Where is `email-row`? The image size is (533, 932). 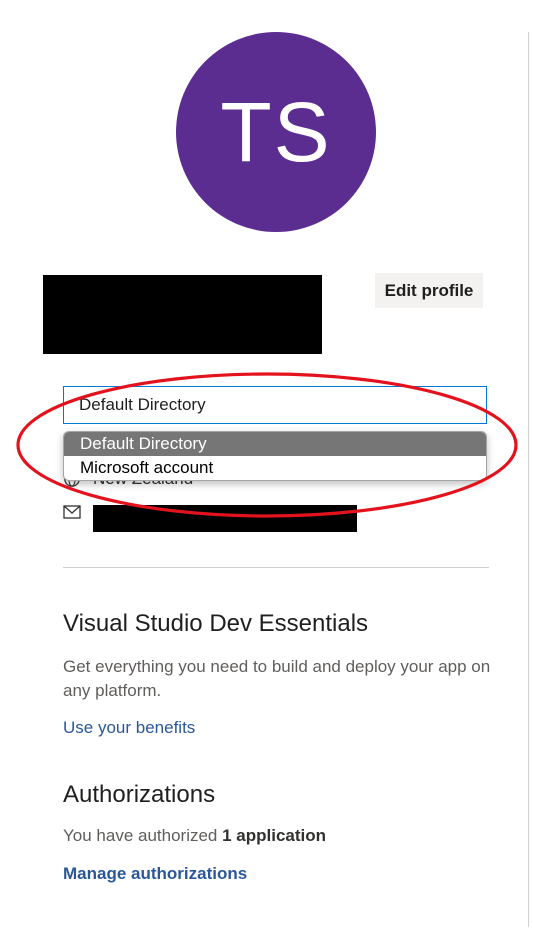
email-row is located at coordinates (72, 512).